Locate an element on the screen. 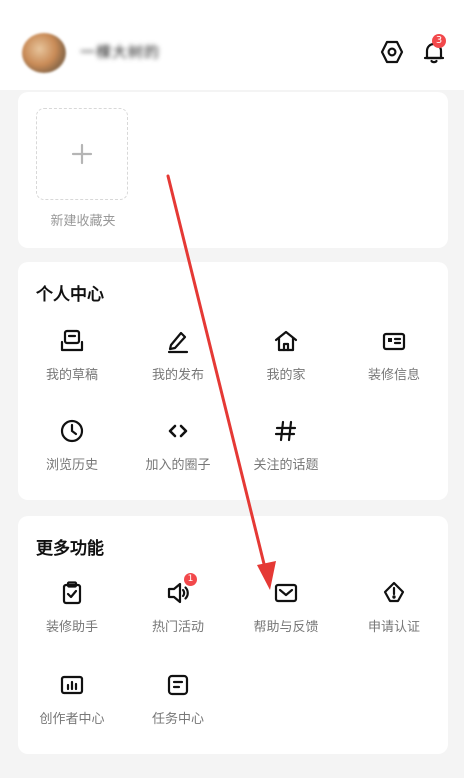 The image size is (464, 778). menu-item-followed-topics: 关注的话题 is located at coordinates (286, 445).